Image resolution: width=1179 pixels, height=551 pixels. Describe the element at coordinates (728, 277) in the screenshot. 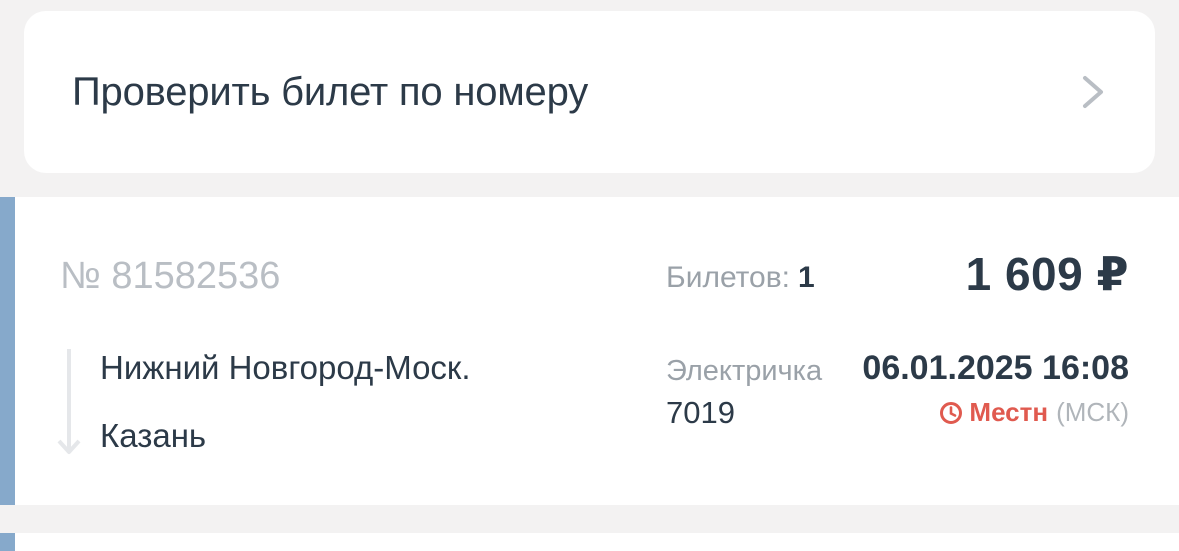

I see `tickets-count-label: Билетов:` at that location.